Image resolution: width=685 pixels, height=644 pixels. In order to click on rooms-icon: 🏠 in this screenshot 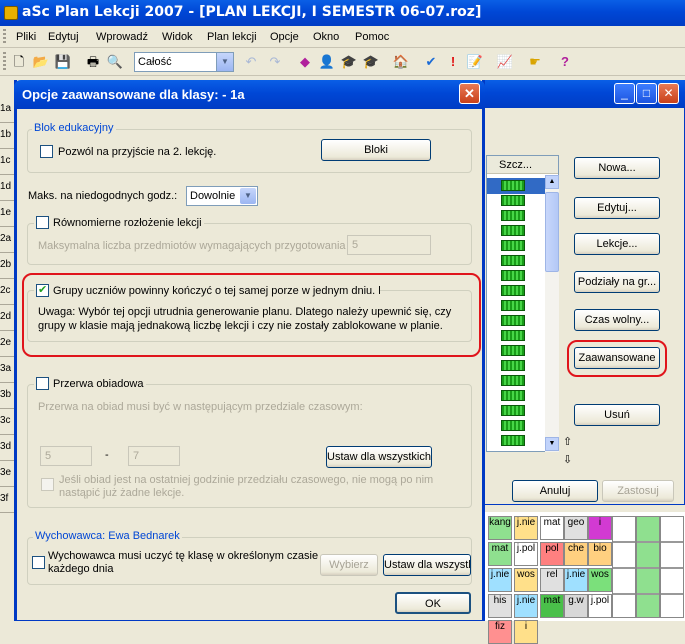, I will do `click(401, 62)`.